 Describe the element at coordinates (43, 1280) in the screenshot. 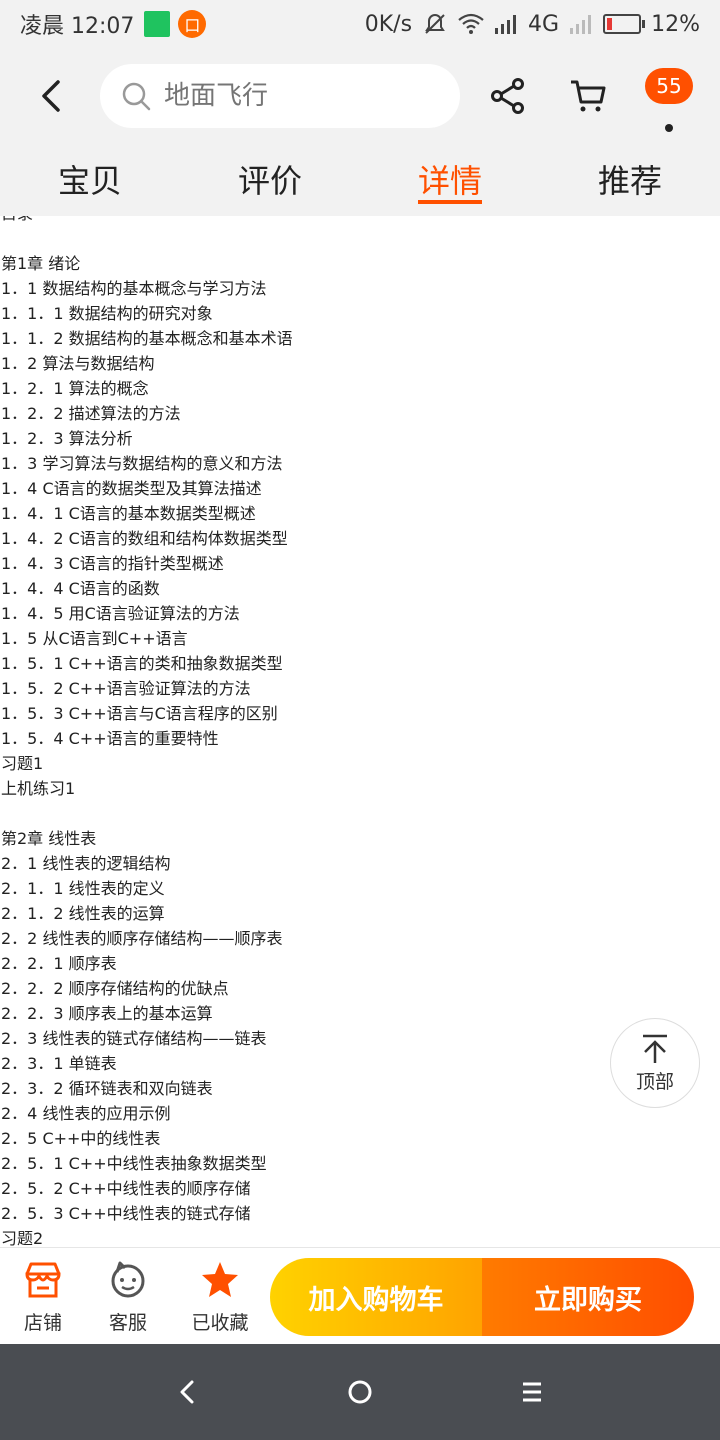

I see `shop-icon` at that location.